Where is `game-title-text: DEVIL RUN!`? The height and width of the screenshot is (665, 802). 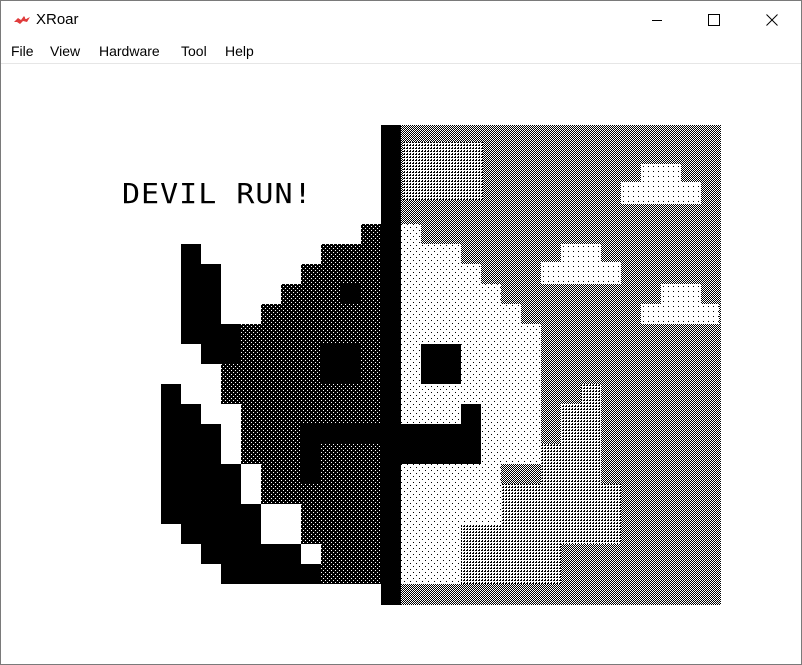
game-title-text: DEVIL RUN! is located at coordinates (217, 194).